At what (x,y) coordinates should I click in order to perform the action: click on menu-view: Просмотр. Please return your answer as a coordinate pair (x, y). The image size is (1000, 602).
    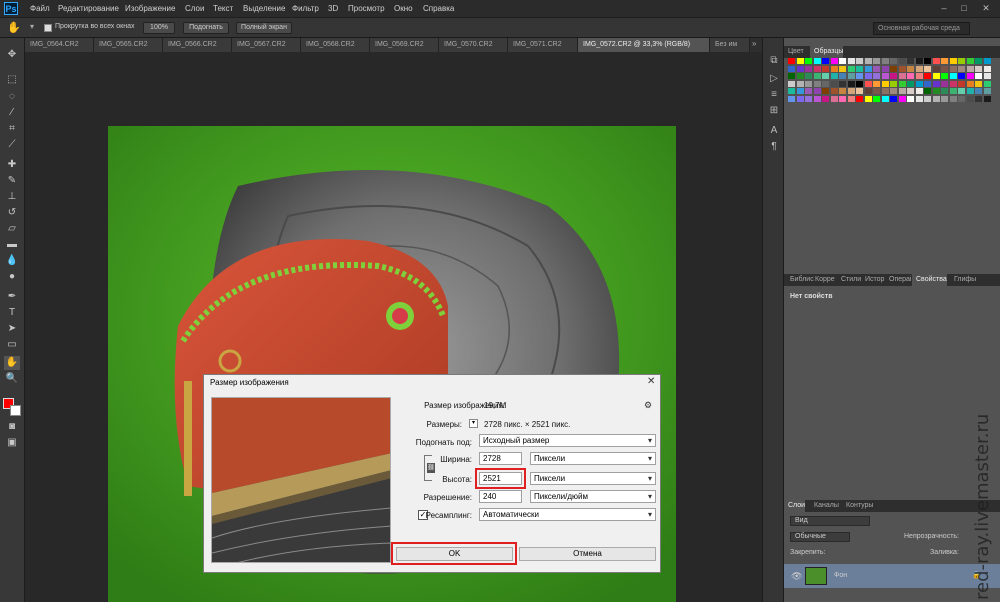
    Looking at the image, I should click on (366, 8).